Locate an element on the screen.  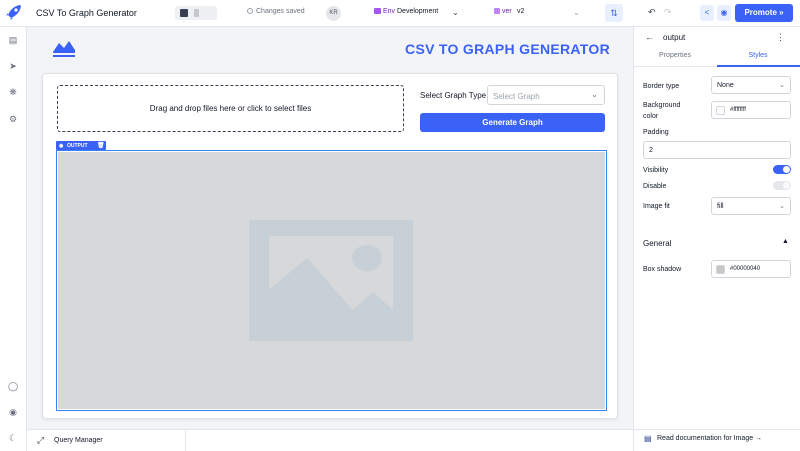
env-badge: Env is located at coordinates (384, 11).